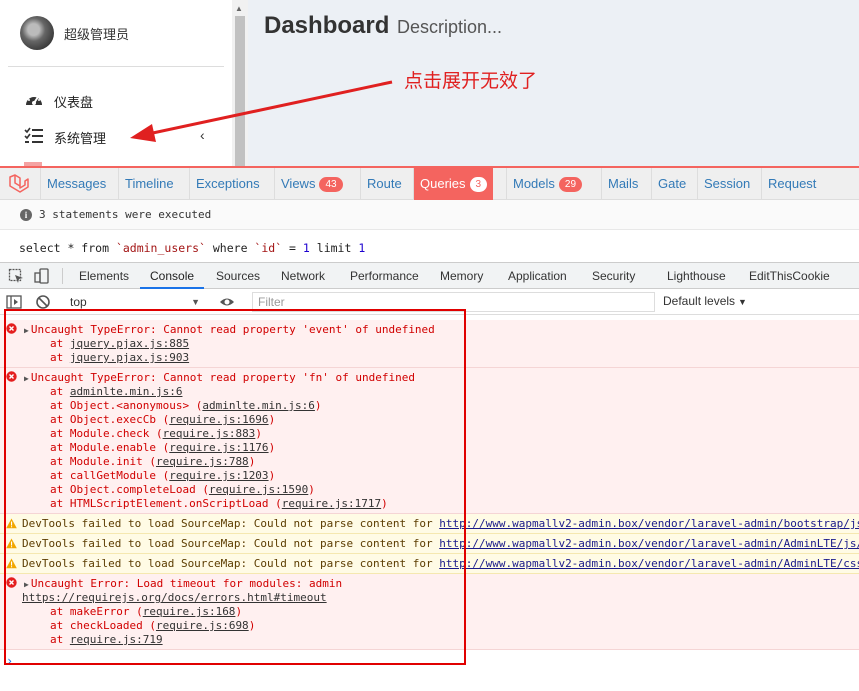 Image resolution: width=859 pixels, height=691 pixels. What do you see at coordinates (116, 100) in the screenshot?
I see `sidebar-item-dashboard: 仪表盘` at bounding box center [116, 100].